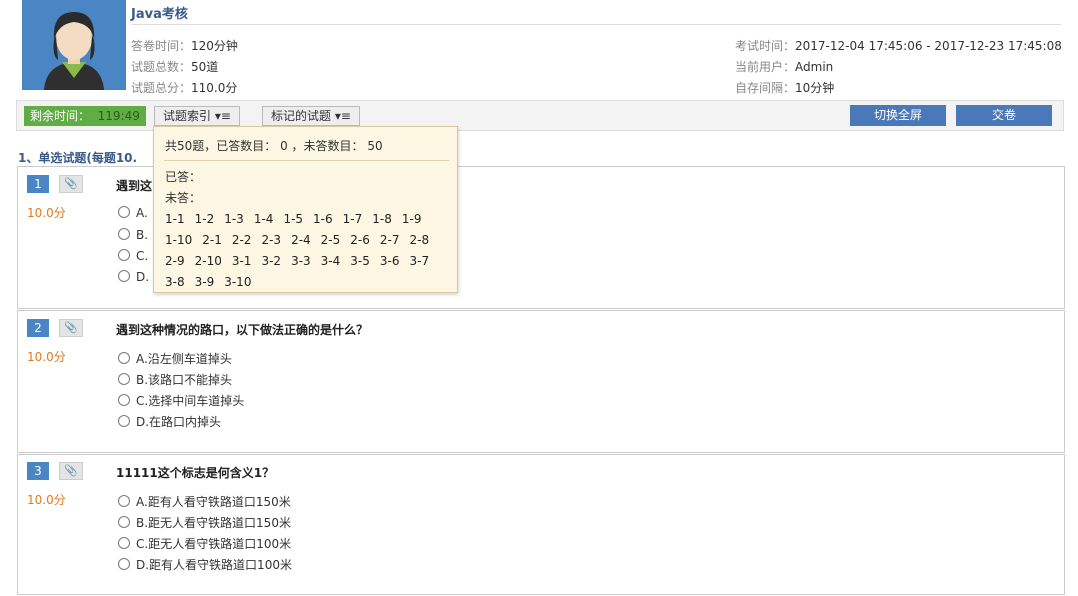 Image resolution: width=1078 pixels, height=596 pixels. I want to click on exam-time-label: 考试时间：, so click(765, 46).